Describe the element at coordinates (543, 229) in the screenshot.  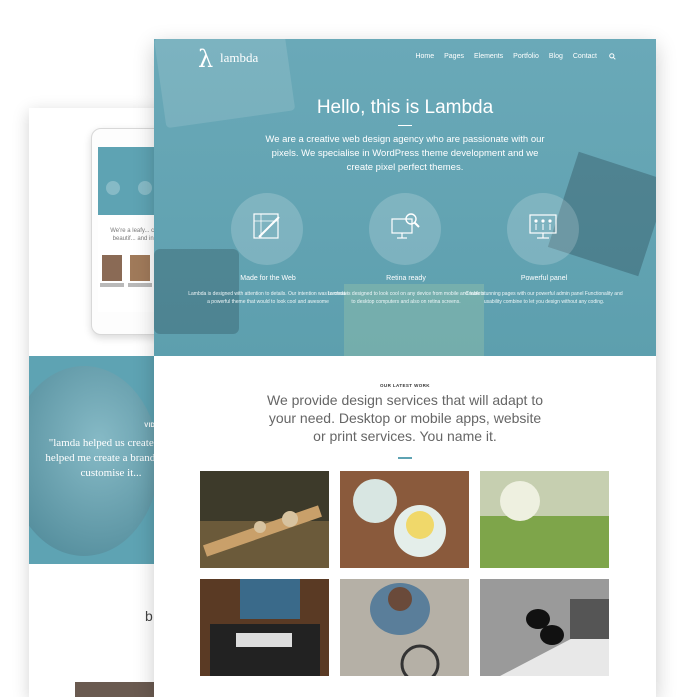
I see `panel-icon` at that location.